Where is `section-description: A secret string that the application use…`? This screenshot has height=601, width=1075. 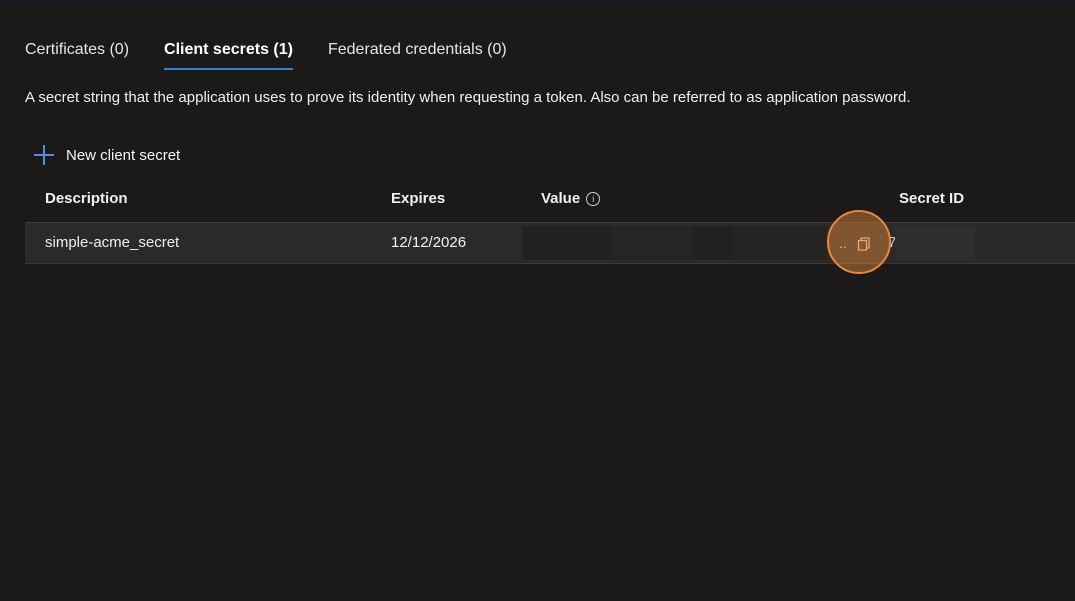 section-description: A secret string that the application use… is located at coordinates (468, 97).